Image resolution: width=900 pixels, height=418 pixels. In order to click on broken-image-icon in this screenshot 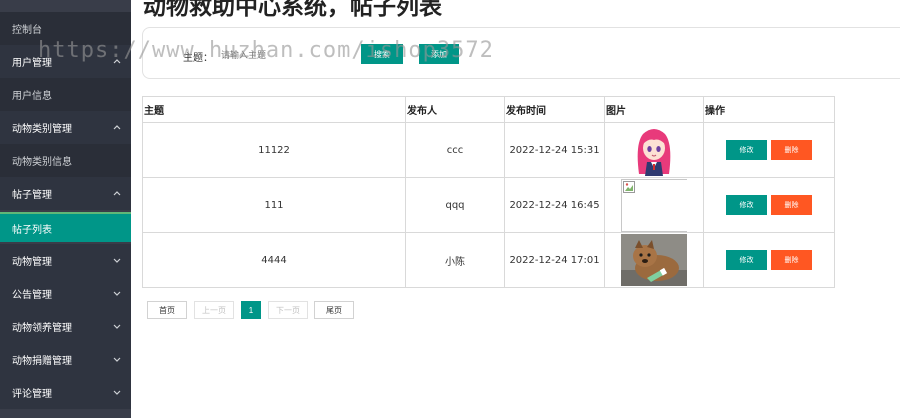, I will do `click(654, 205)`.